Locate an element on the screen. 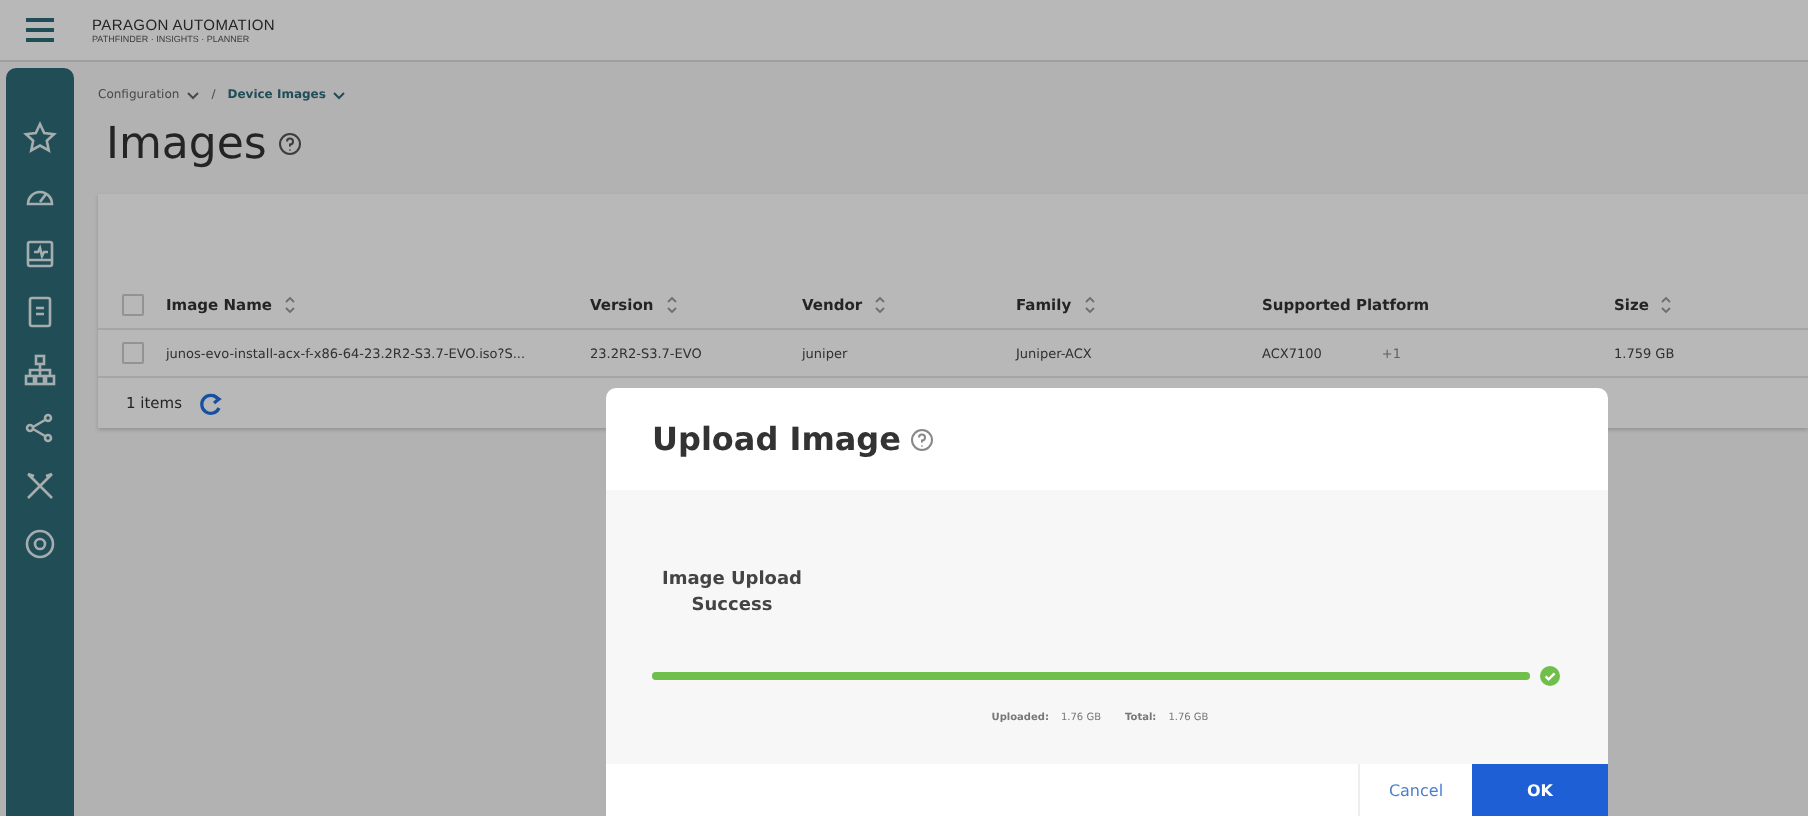 This screenshot has width=1808, height=816. share-icon is located at coordinates (40, 428).